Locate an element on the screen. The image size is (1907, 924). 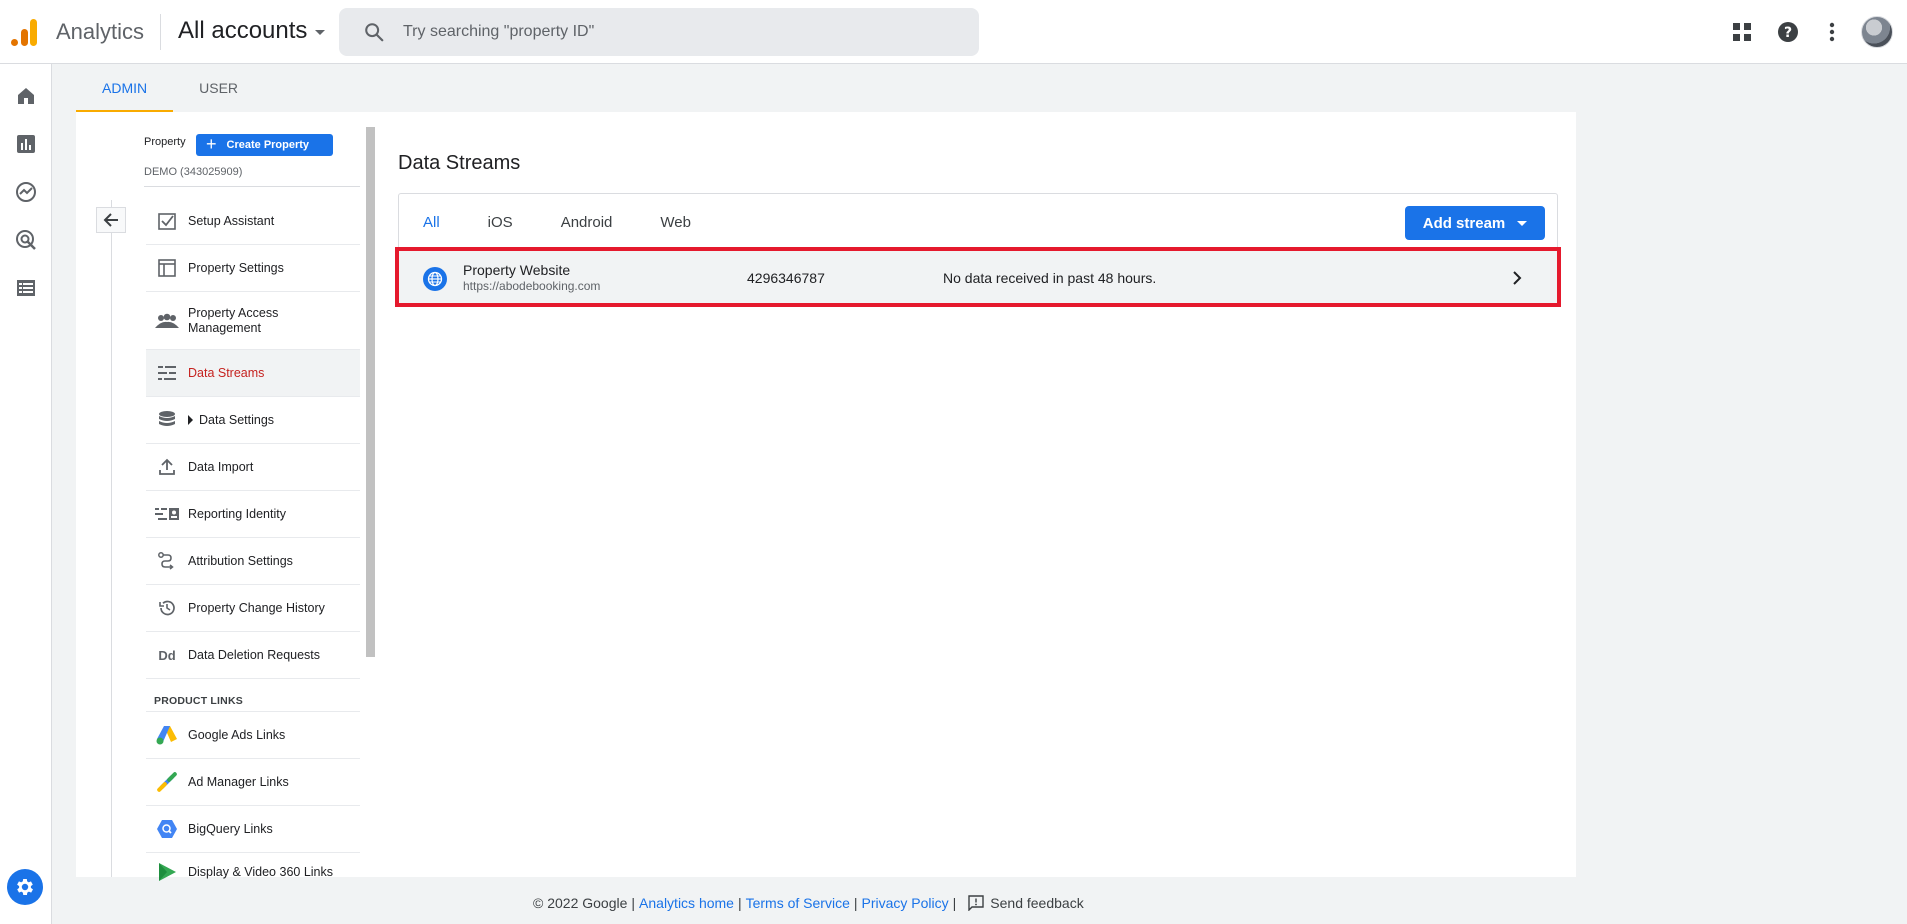
menu-item-label: Property Settings is located at coordinates (236, 267).